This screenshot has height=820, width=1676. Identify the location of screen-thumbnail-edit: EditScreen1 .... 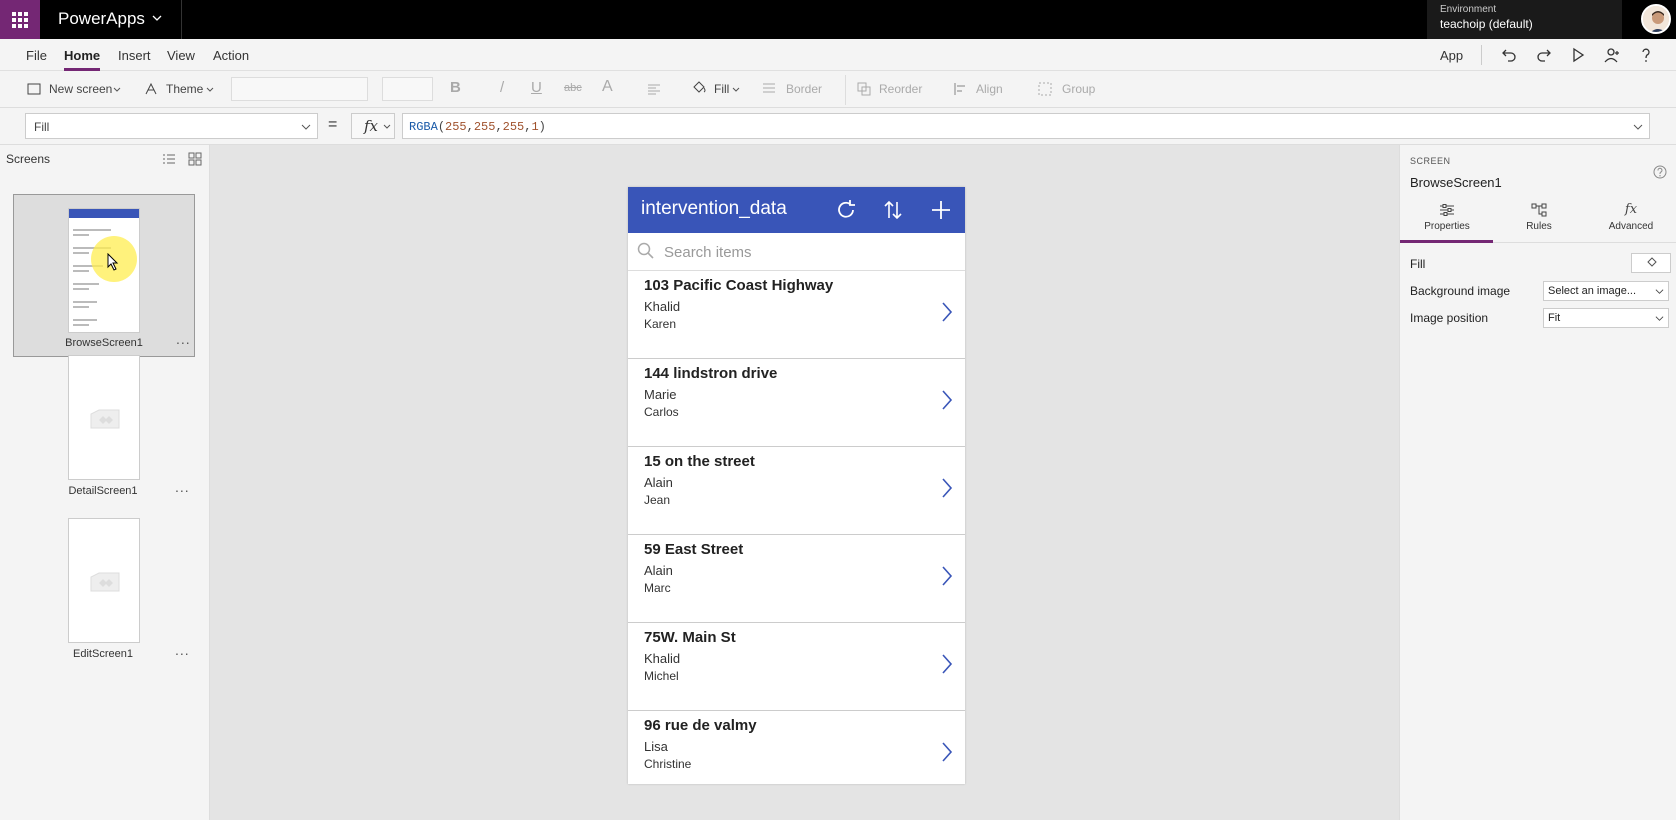
(104, 595).